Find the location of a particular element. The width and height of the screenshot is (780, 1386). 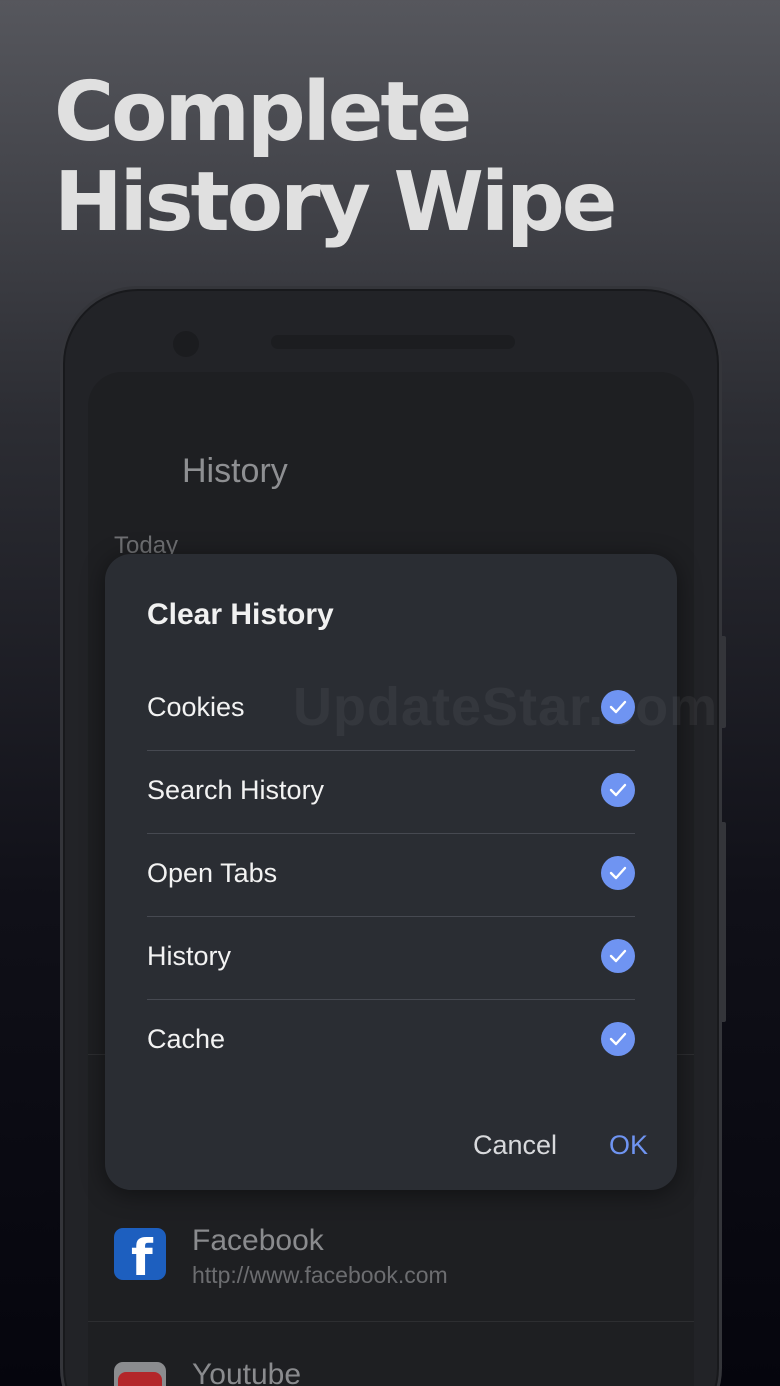

divider is located at coordinates (391, 1321).